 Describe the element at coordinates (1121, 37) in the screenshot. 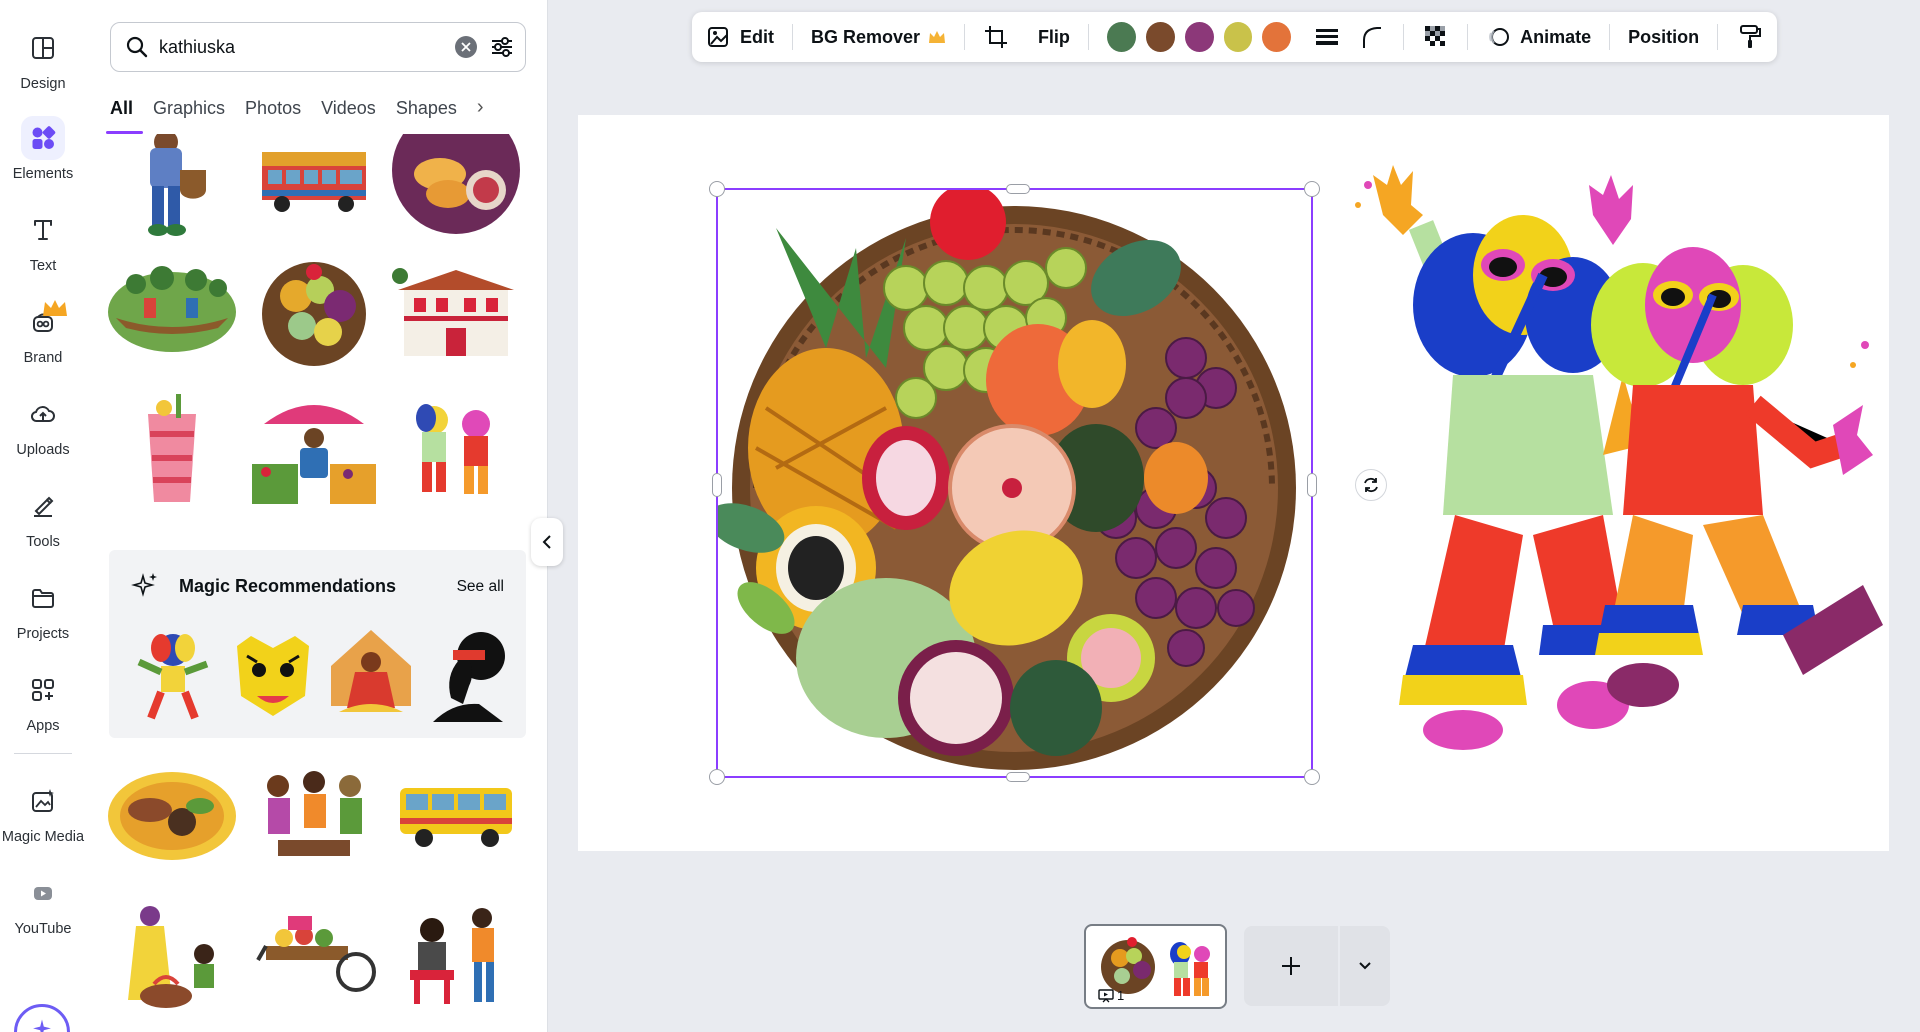

I see `color-swatch-green` at that location.